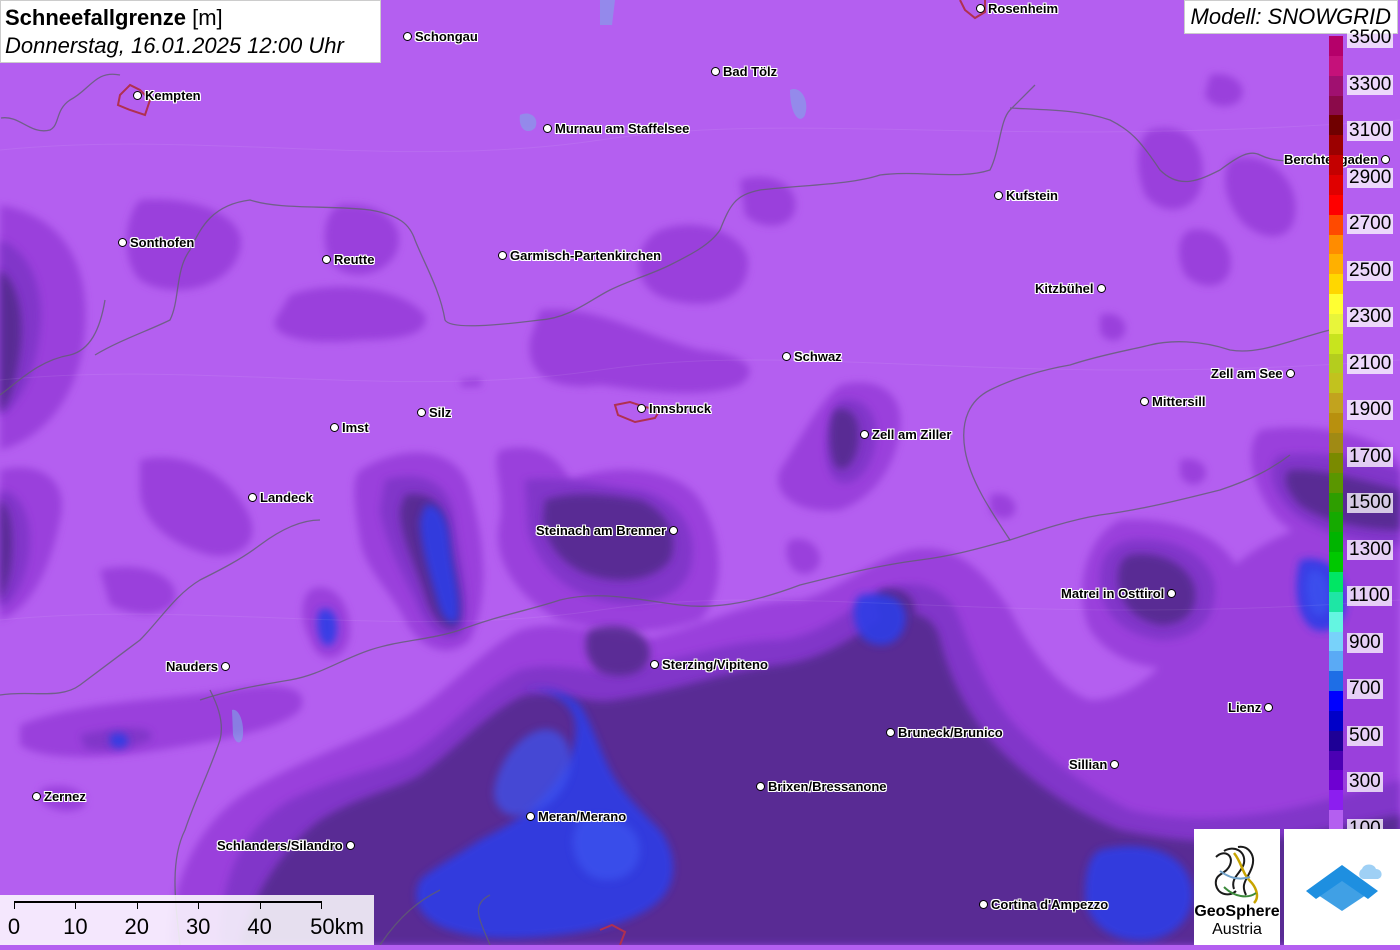  I want to click on weather-app-logo, so click(1342, 887).